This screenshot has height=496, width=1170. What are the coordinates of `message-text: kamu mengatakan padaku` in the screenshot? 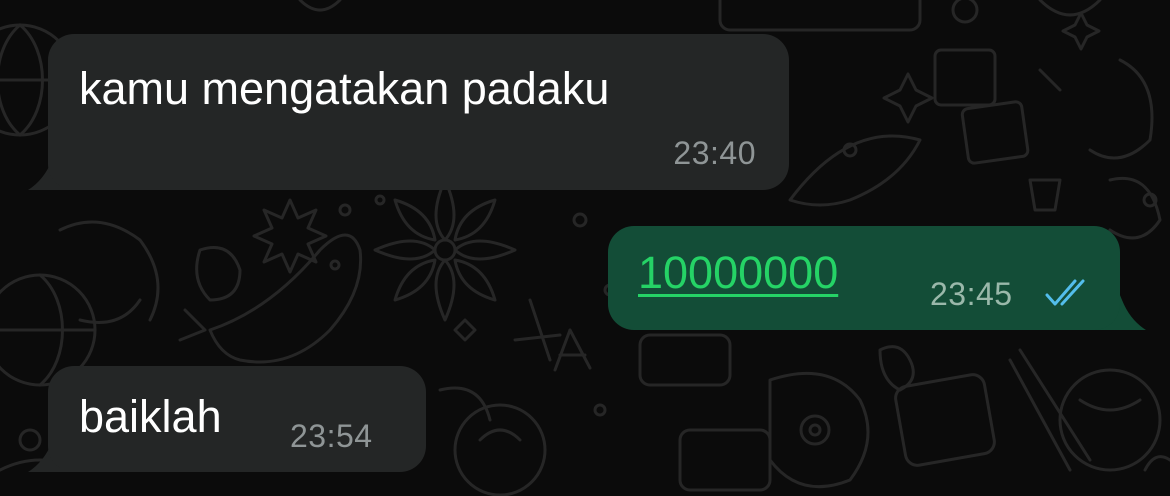 It's located at (344, 88).